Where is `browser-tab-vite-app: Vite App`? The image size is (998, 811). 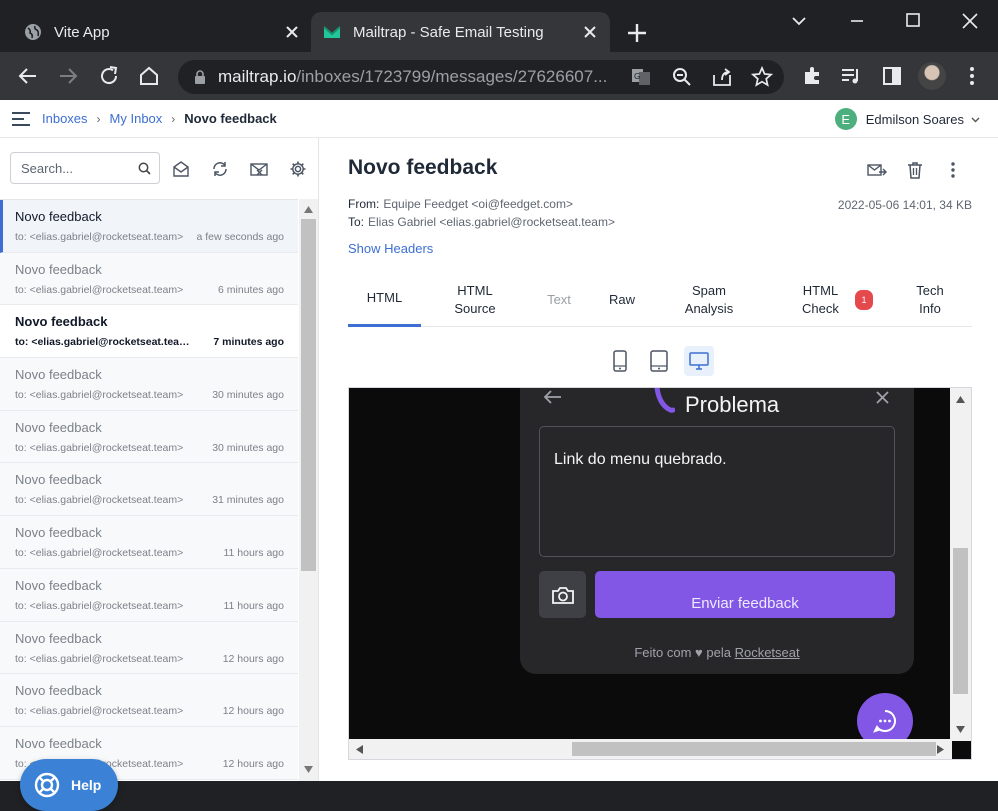 browser-tab-vite-app: Vite App is located at coordinates (162, 32).